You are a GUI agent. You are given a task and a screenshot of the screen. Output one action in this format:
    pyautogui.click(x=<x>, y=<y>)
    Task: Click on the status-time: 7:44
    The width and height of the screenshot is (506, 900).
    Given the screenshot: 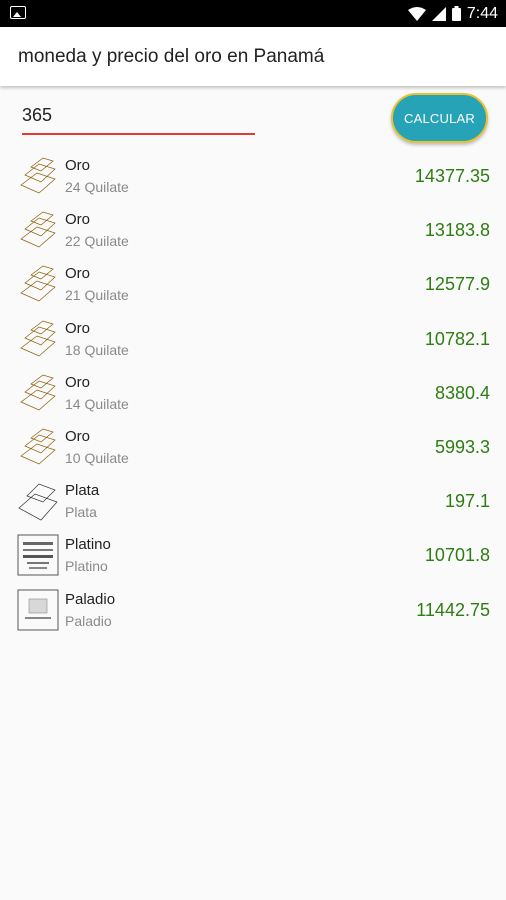 What is the action you would take?
    pyautogui.click(x=482, y=13)
    